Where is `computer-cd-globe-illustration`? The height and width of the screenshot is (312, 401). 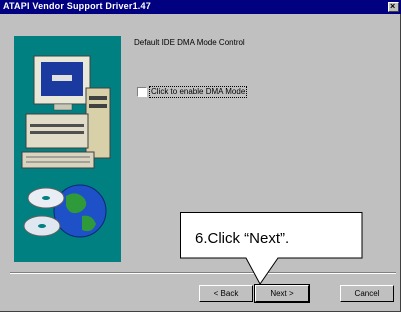 computer-cd-globe-illustration is located at coordinates (66, 146).